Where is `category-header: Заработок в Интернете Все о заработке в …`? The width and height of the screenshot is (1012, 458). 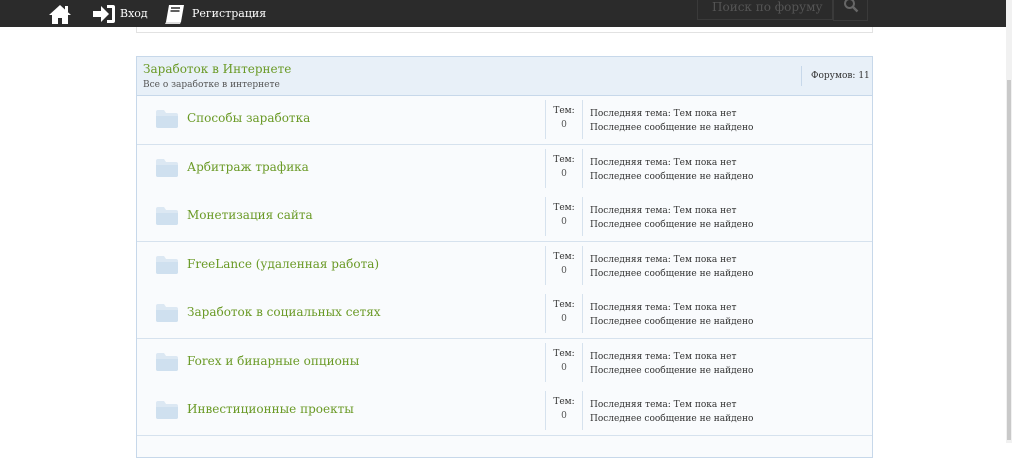
category-header: Заработок в Интернете Все о заработке в … is located at coordinates (504, 76).